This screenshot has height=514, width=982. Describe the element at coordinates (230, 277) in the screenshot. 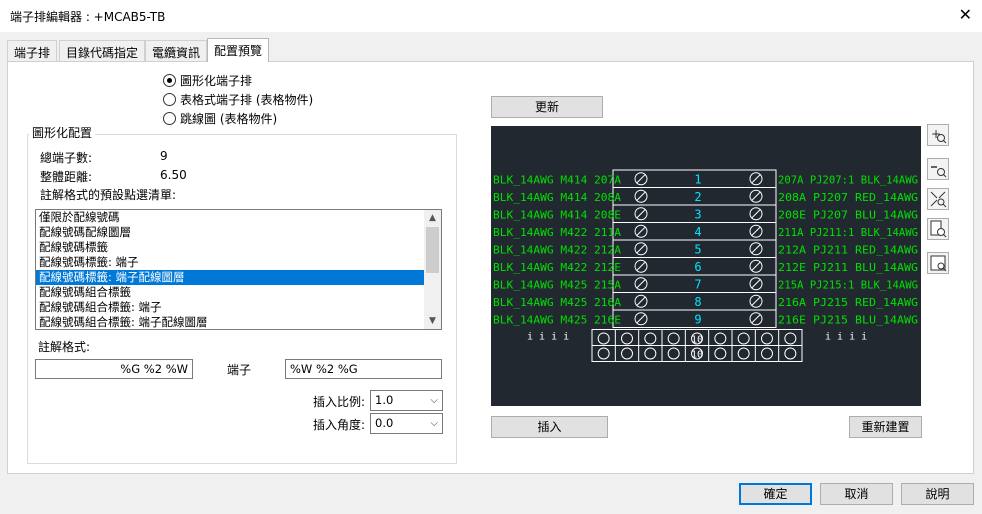

I see `list-item-selected: 配線號碼標籤: 端子配線圖層` at that location.